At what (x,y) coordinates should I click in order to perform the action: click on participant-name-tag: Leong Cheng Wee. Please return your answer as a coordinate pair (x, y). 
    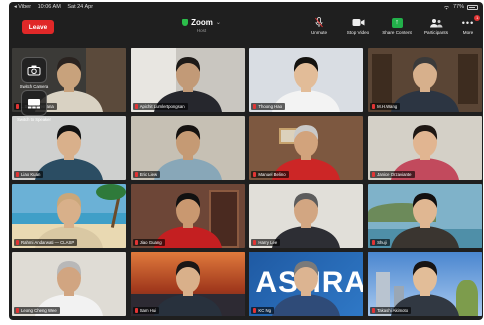
    Looking at the image, I should click on (37, 310).